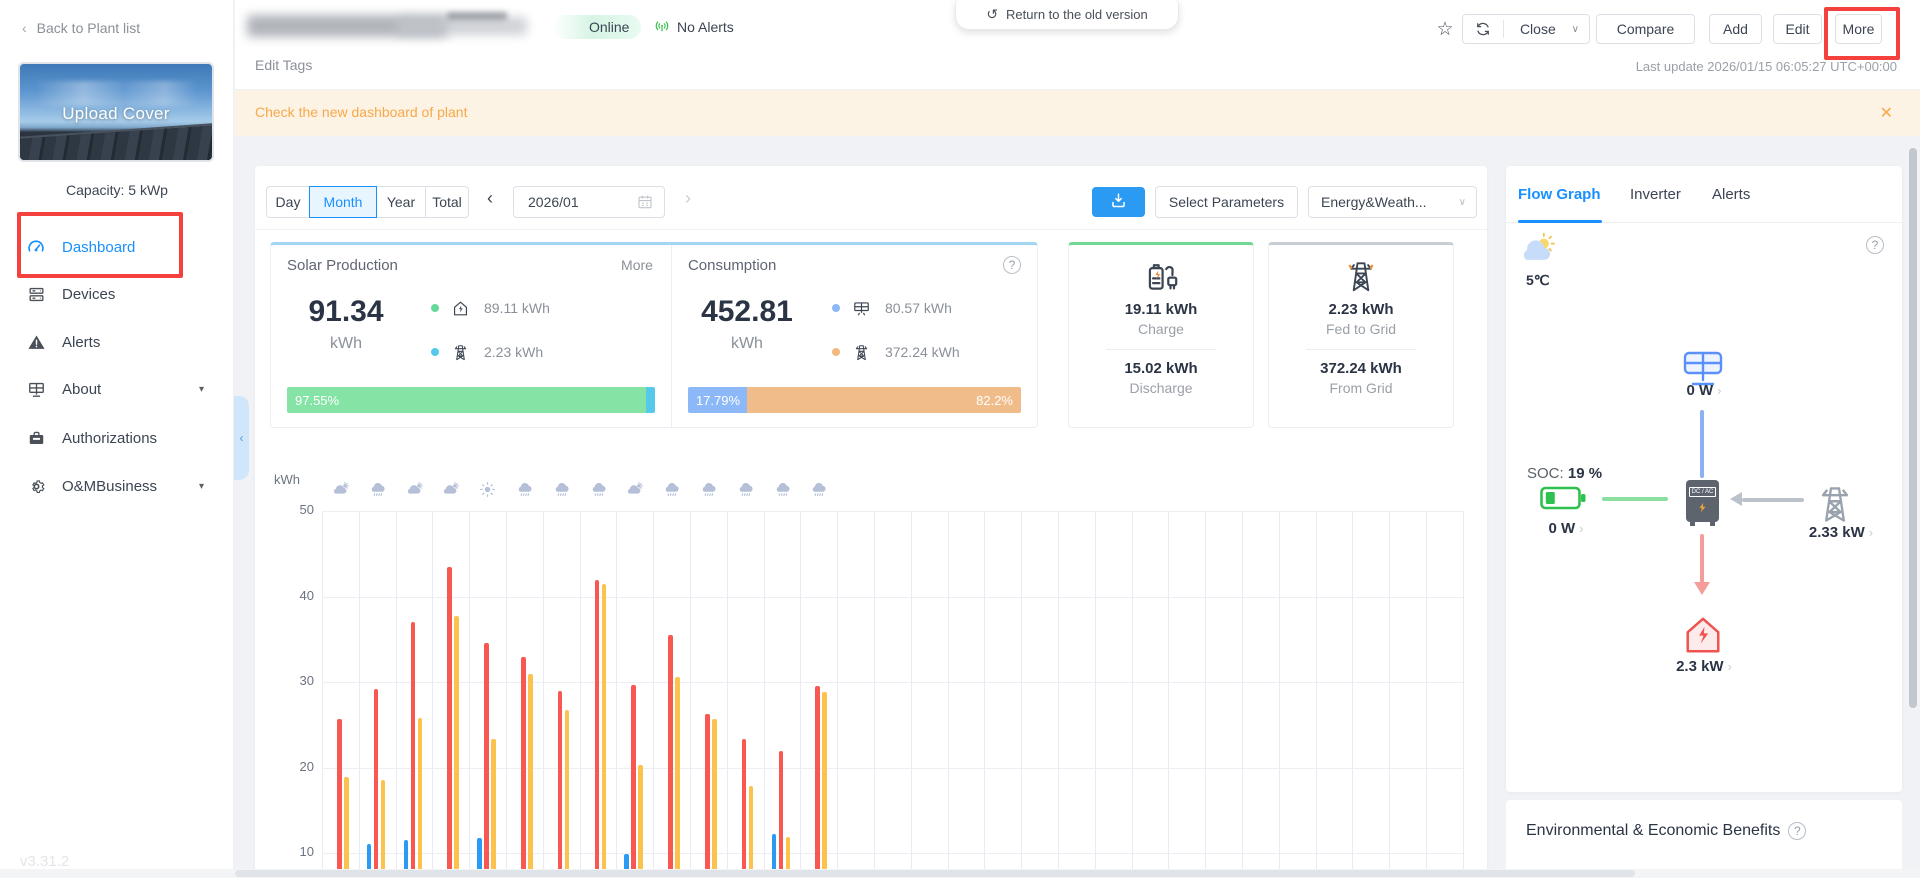 Image resolution: width=1920 pixels, height=878 pixels. I want to click on tab-inverter: Inverter, so click(1655, 194).